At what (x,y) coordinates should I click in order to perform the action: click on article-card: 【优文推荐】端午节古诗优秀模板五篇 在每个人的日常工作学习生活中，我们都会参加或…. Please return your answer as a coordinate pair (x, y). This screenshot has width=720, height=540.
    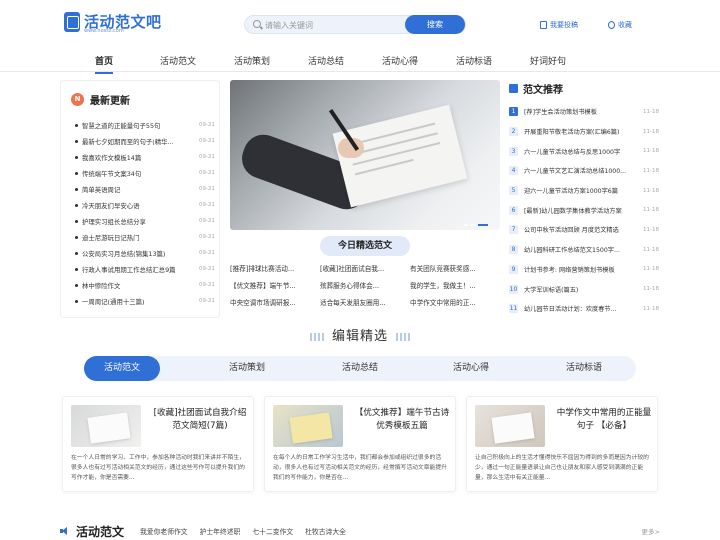
    Looking at the image, I should click on (360, 444).